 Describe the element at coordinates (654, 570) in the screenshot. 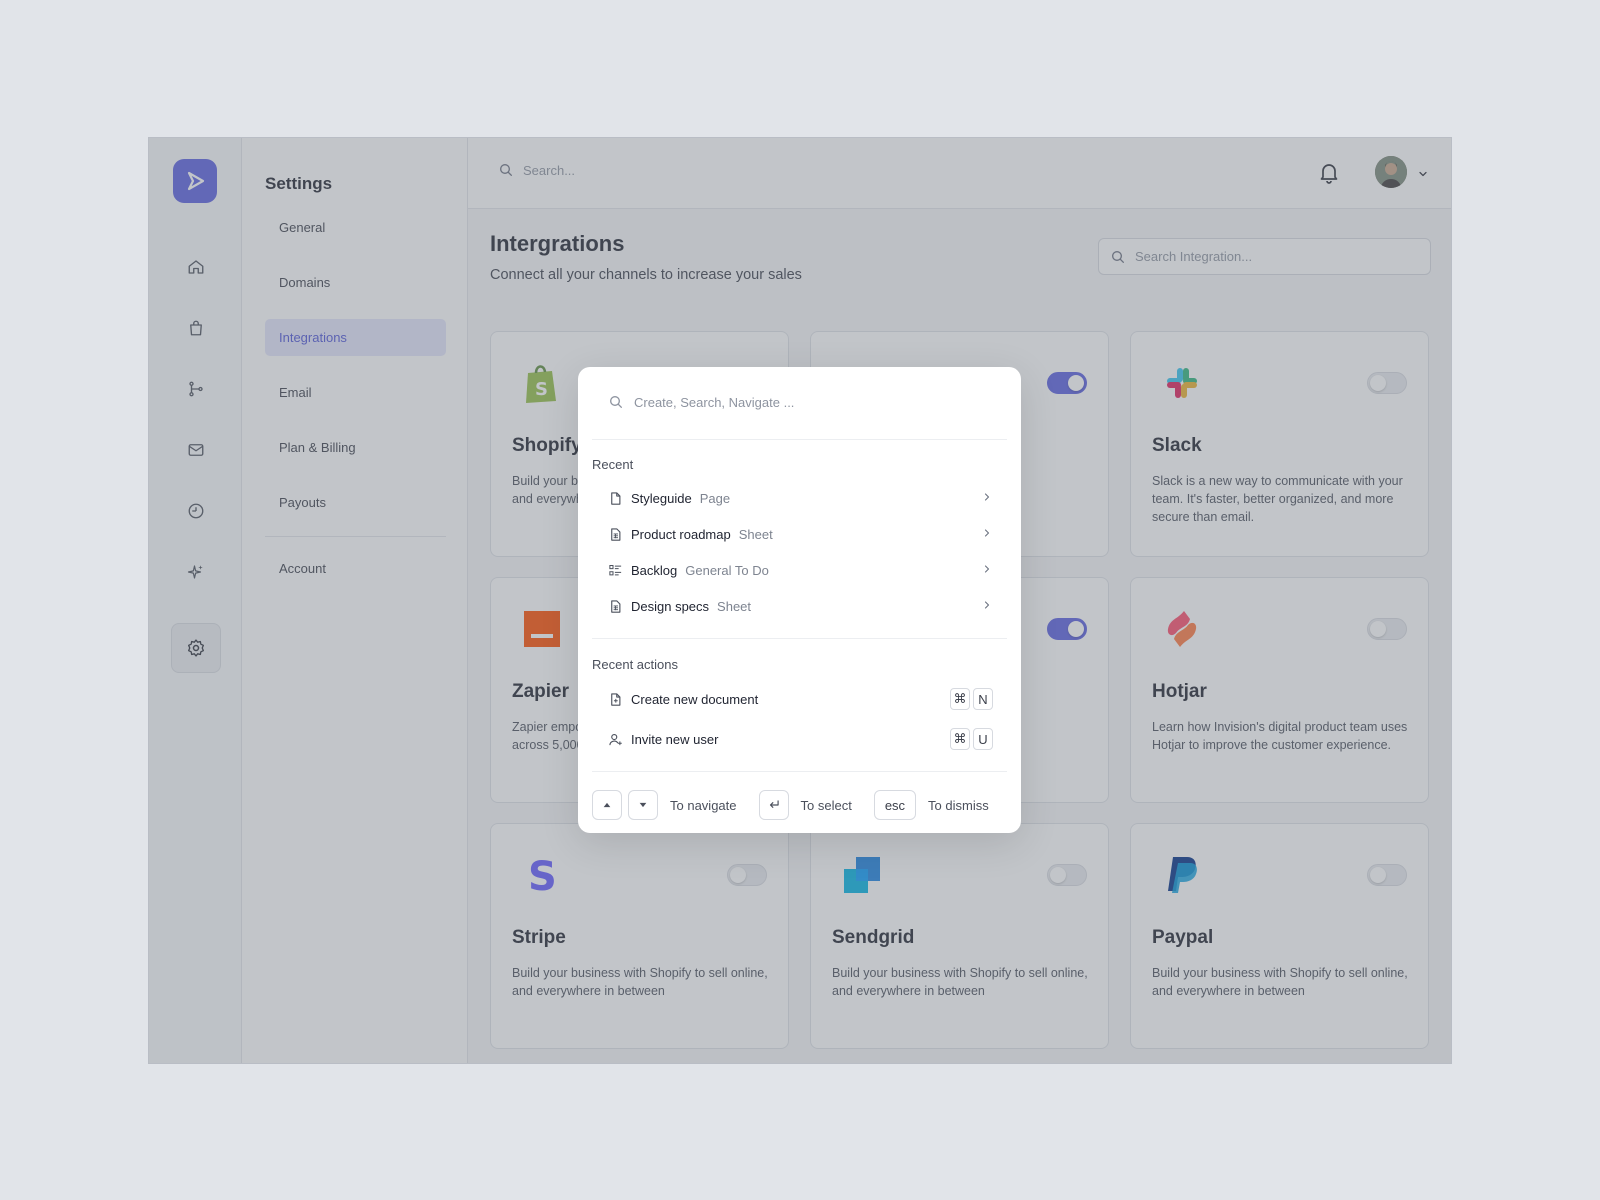

I see `recent-item-title: Backlog` at that location.